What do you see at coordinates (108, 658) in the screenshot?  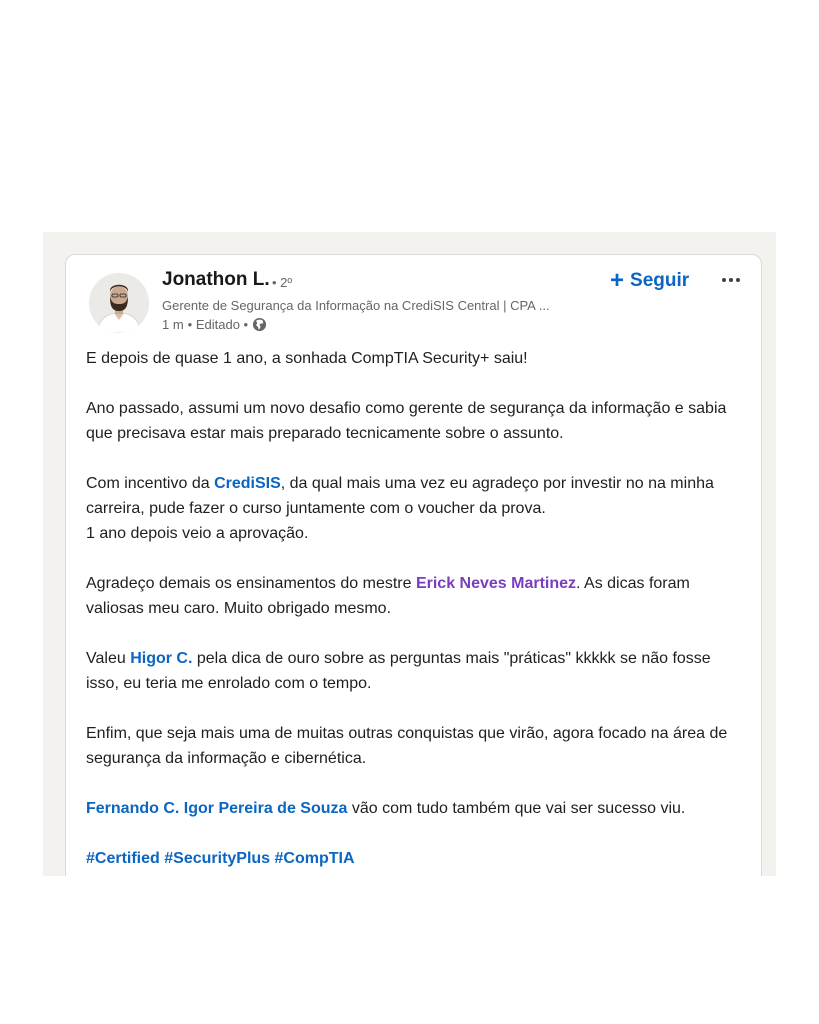 I see `text-segment: Valeu` at bounding box center [108, 658].